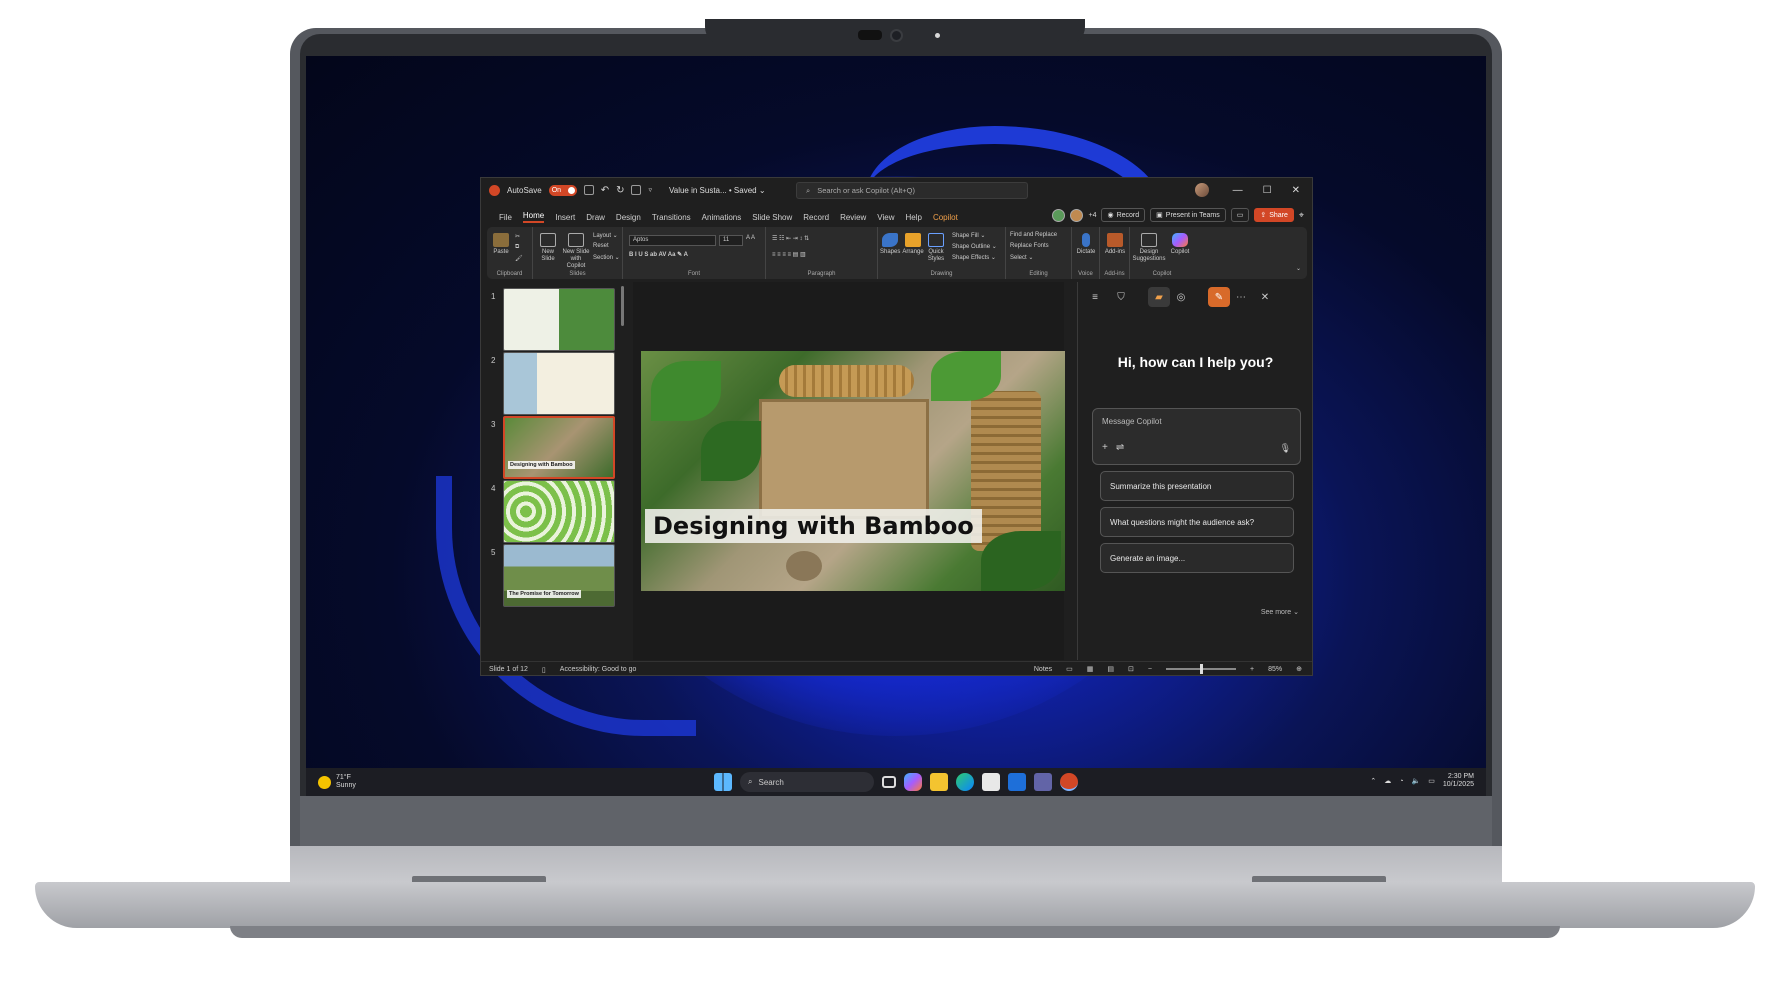 The image size is (1790, 983). Describe the element at coordinates (1086, 244) in the screenshot. I see `dictate-button: Dictate` at that location.